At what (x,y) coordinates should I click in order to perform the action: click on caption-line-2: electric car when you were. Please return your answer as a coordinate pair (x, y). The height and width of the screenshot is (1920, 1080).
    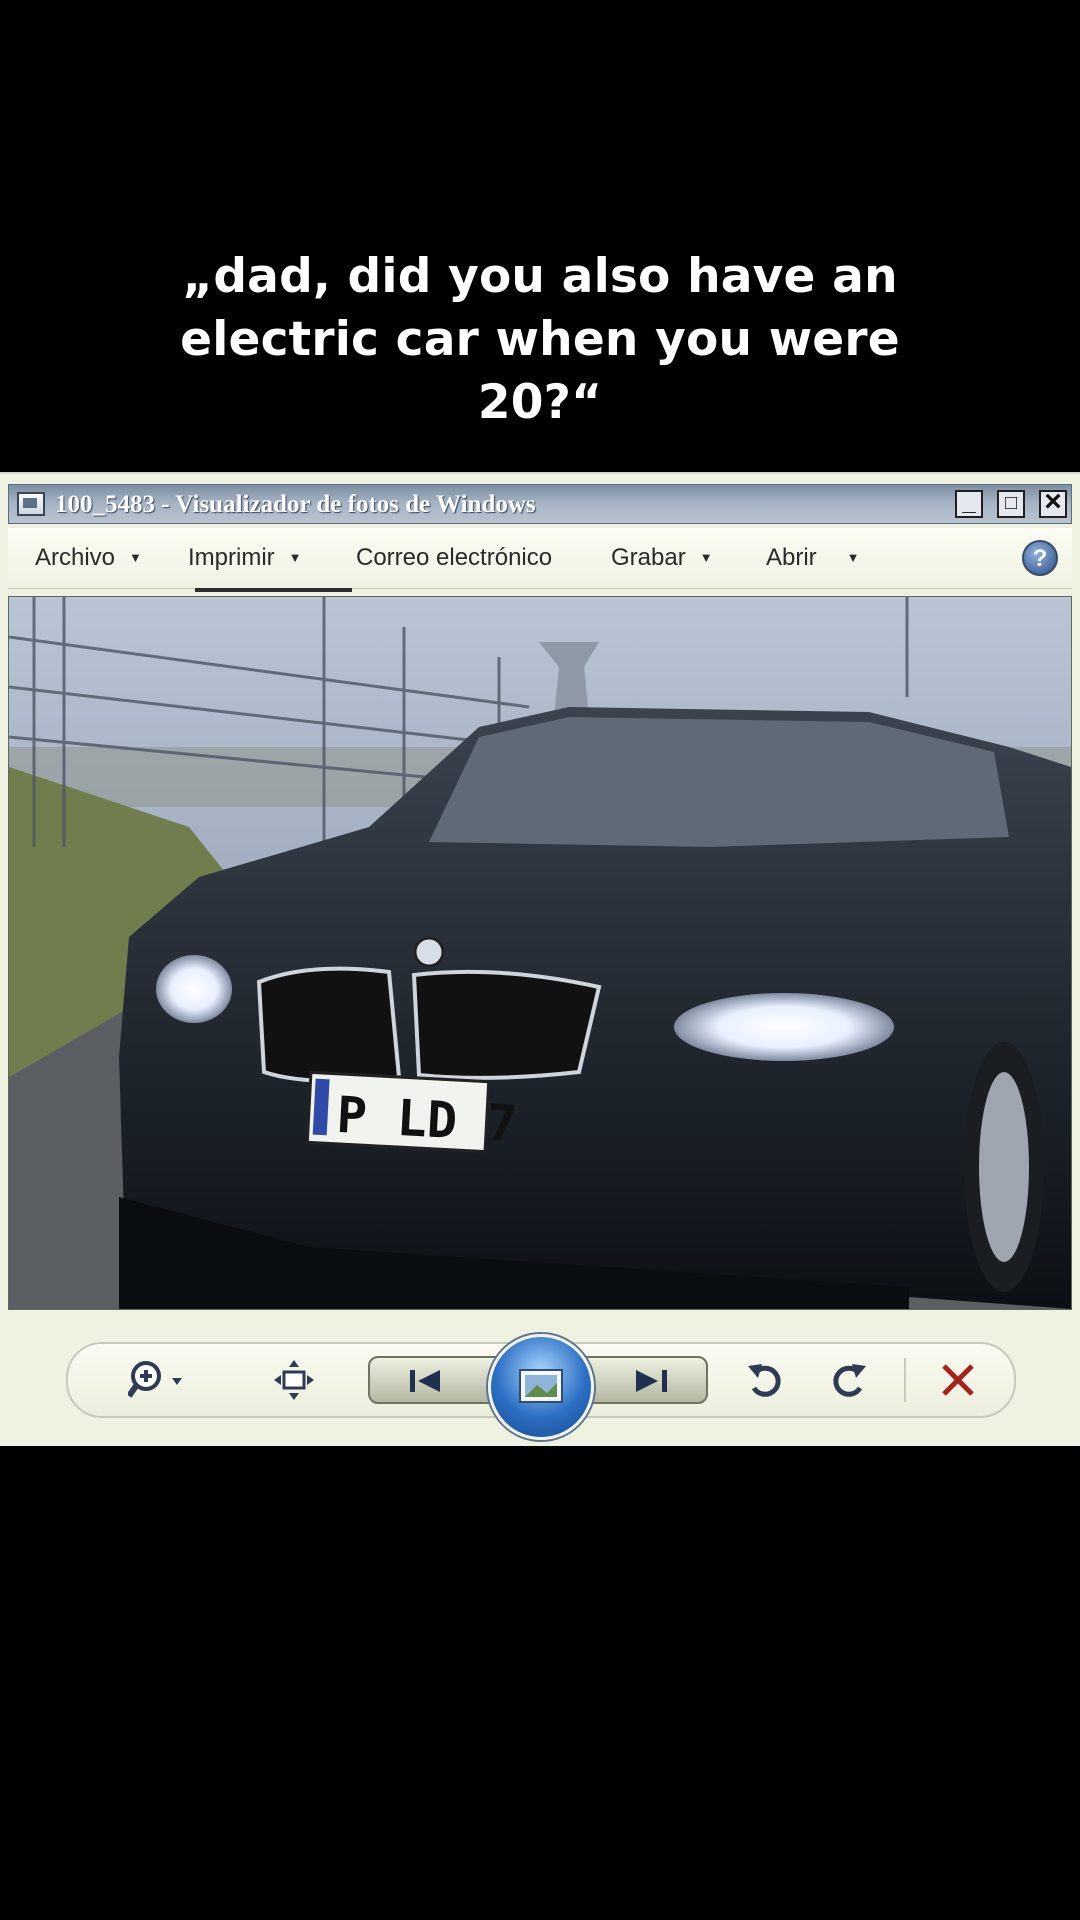
    Looking at the image, I should click on (540, 339).